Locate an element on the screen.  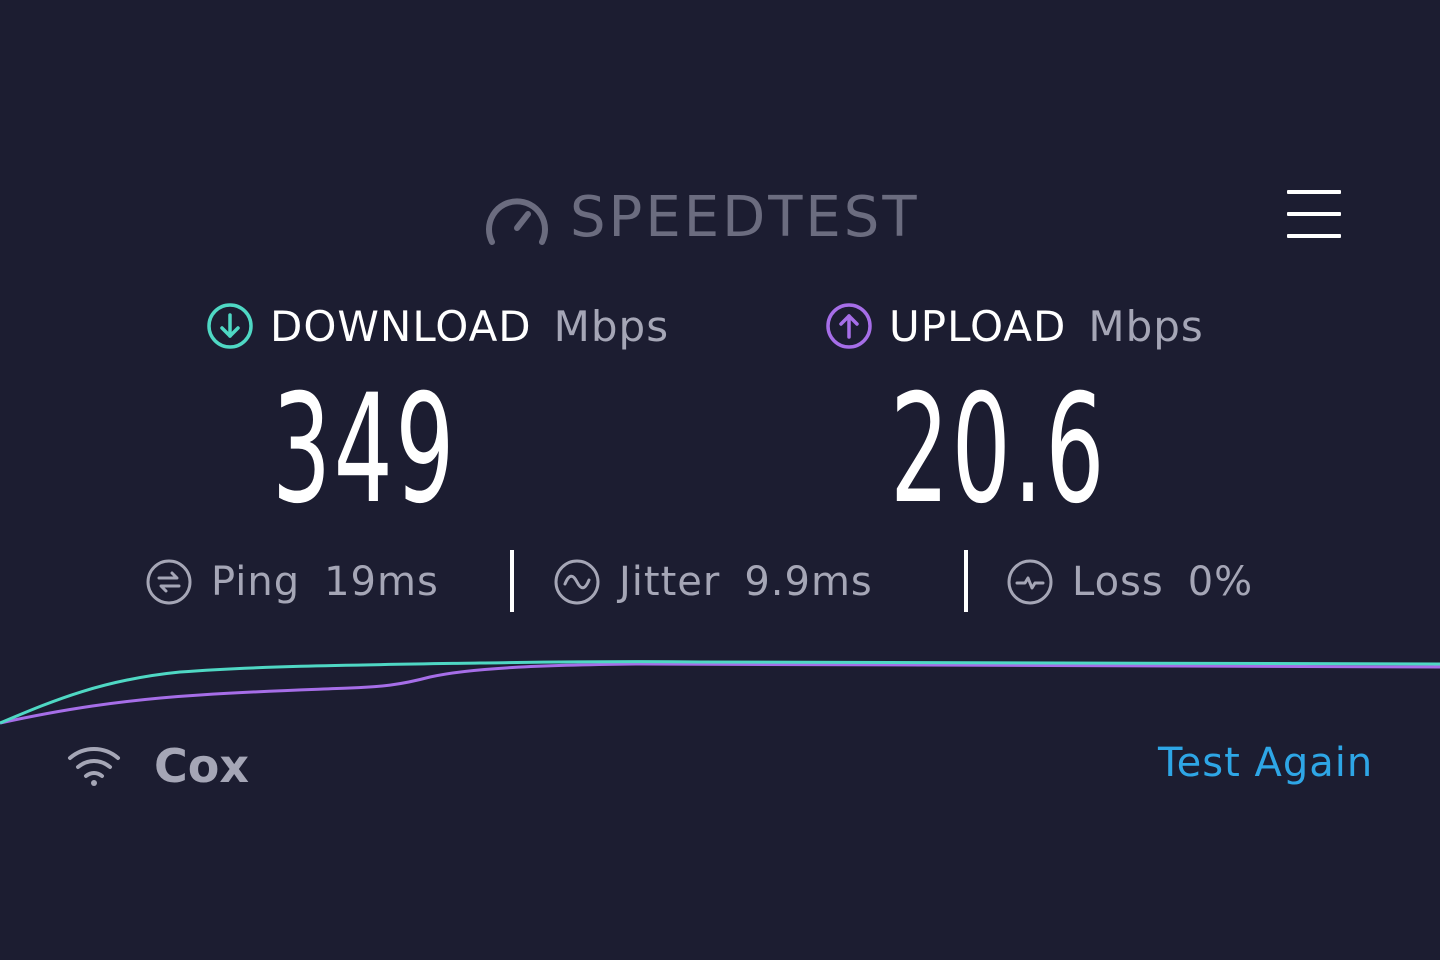
loss-stat: Loss 0% is located at coordinates (1129, 582).